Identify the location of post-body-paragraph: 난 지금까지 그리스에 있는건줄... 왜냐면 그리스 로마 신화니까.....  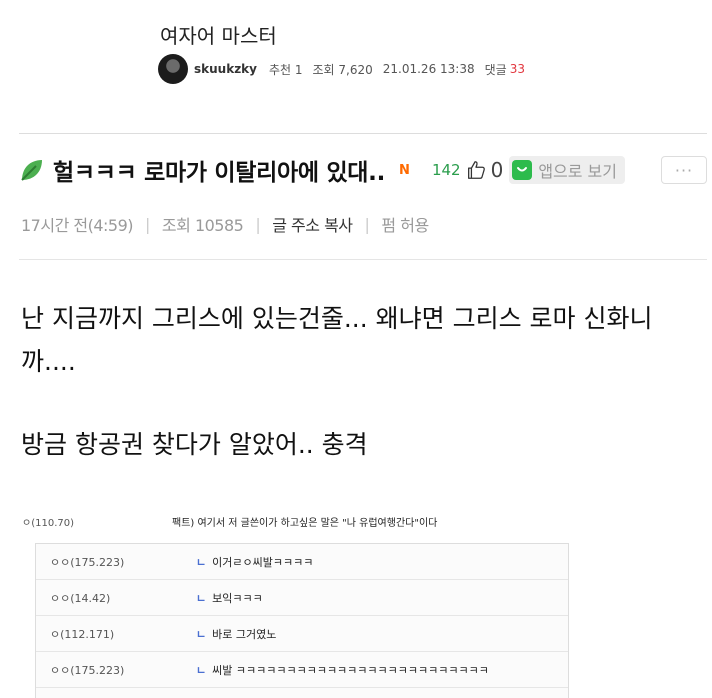
(337, 340).